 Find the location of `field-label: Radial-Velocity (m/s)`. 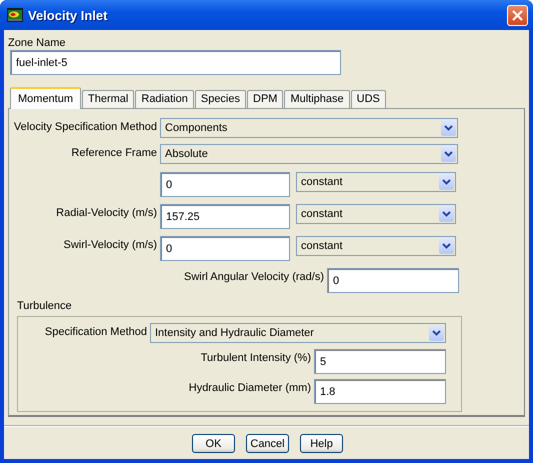

field-label: Radial-Velocity (m/s) is located at coordinates (106, 213).